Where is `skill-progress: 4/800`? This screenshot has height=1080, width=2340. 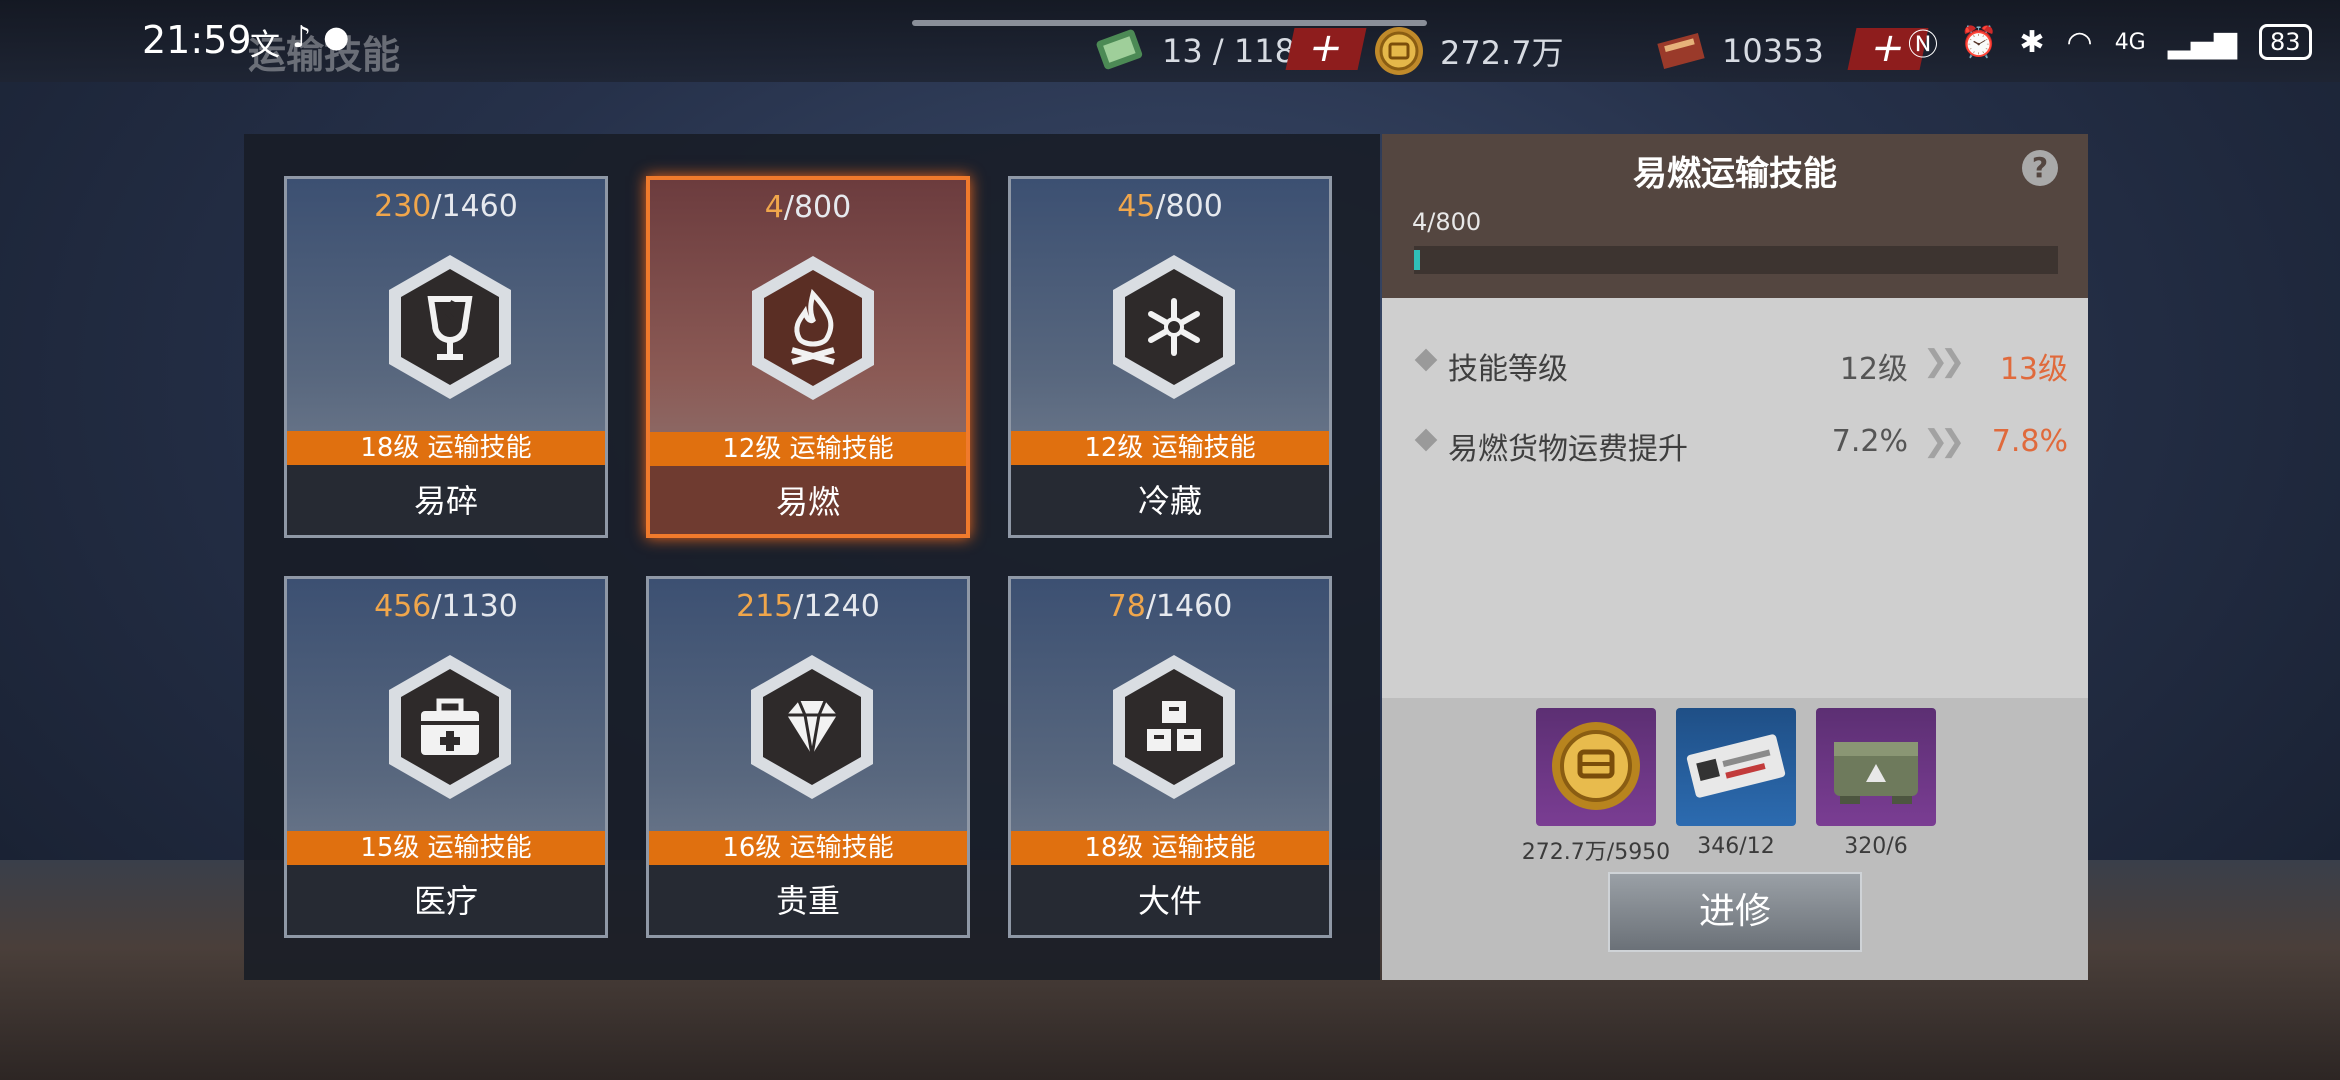
skill-progress: 4/800 is located at coordinates (808, 207).